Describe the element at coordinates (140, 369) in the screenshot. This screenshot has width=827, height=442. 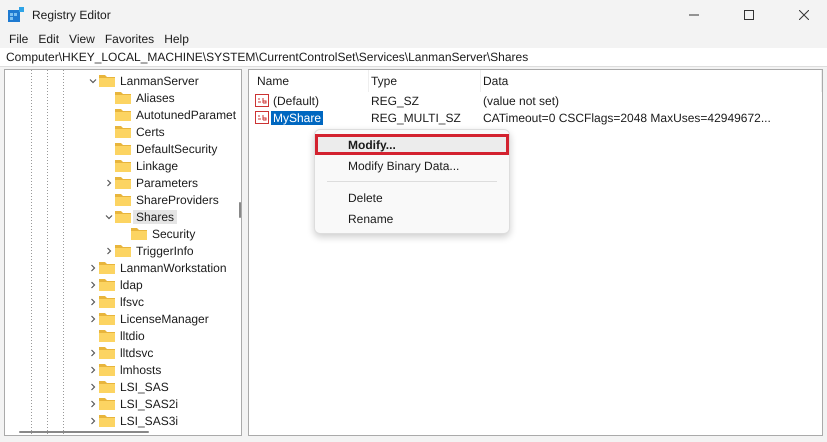
I see `tree-item: lmhosts` at that location.